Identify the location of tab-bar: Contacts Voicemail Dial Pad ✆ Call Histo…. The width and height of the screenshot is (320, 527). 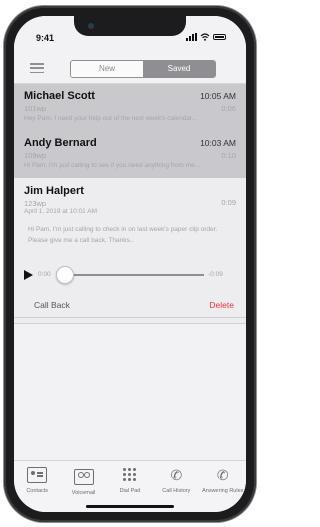
(130, 486).